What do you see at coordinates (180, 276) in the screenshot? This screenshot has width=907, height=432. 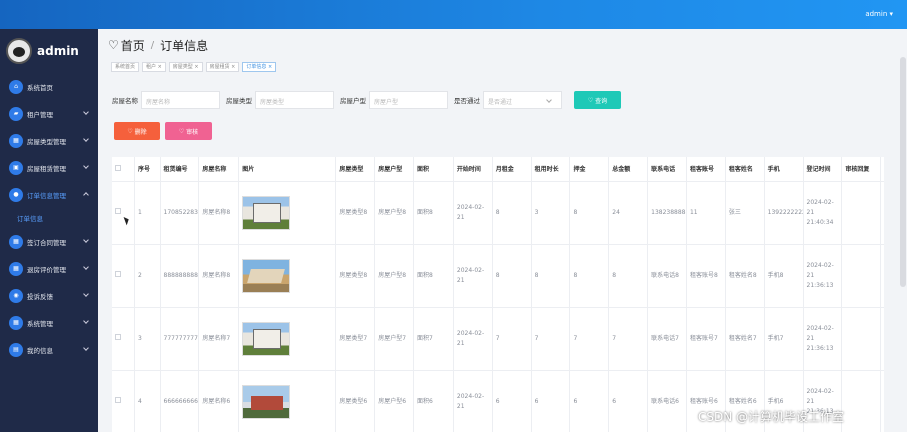 I see `cell-code: 8888888888` at bounding box center [180, 276].